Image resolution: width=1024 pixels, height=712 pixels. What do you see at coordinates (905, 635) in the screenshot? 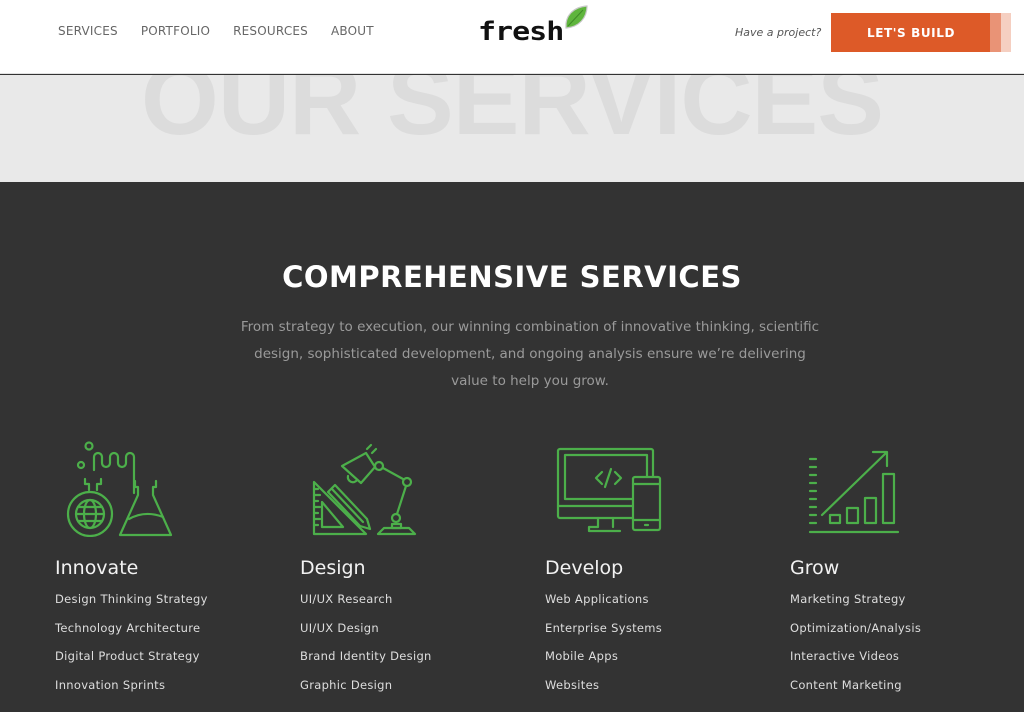
I see `service-item: Optimization/Analysis` at bounding box center [905, 635].